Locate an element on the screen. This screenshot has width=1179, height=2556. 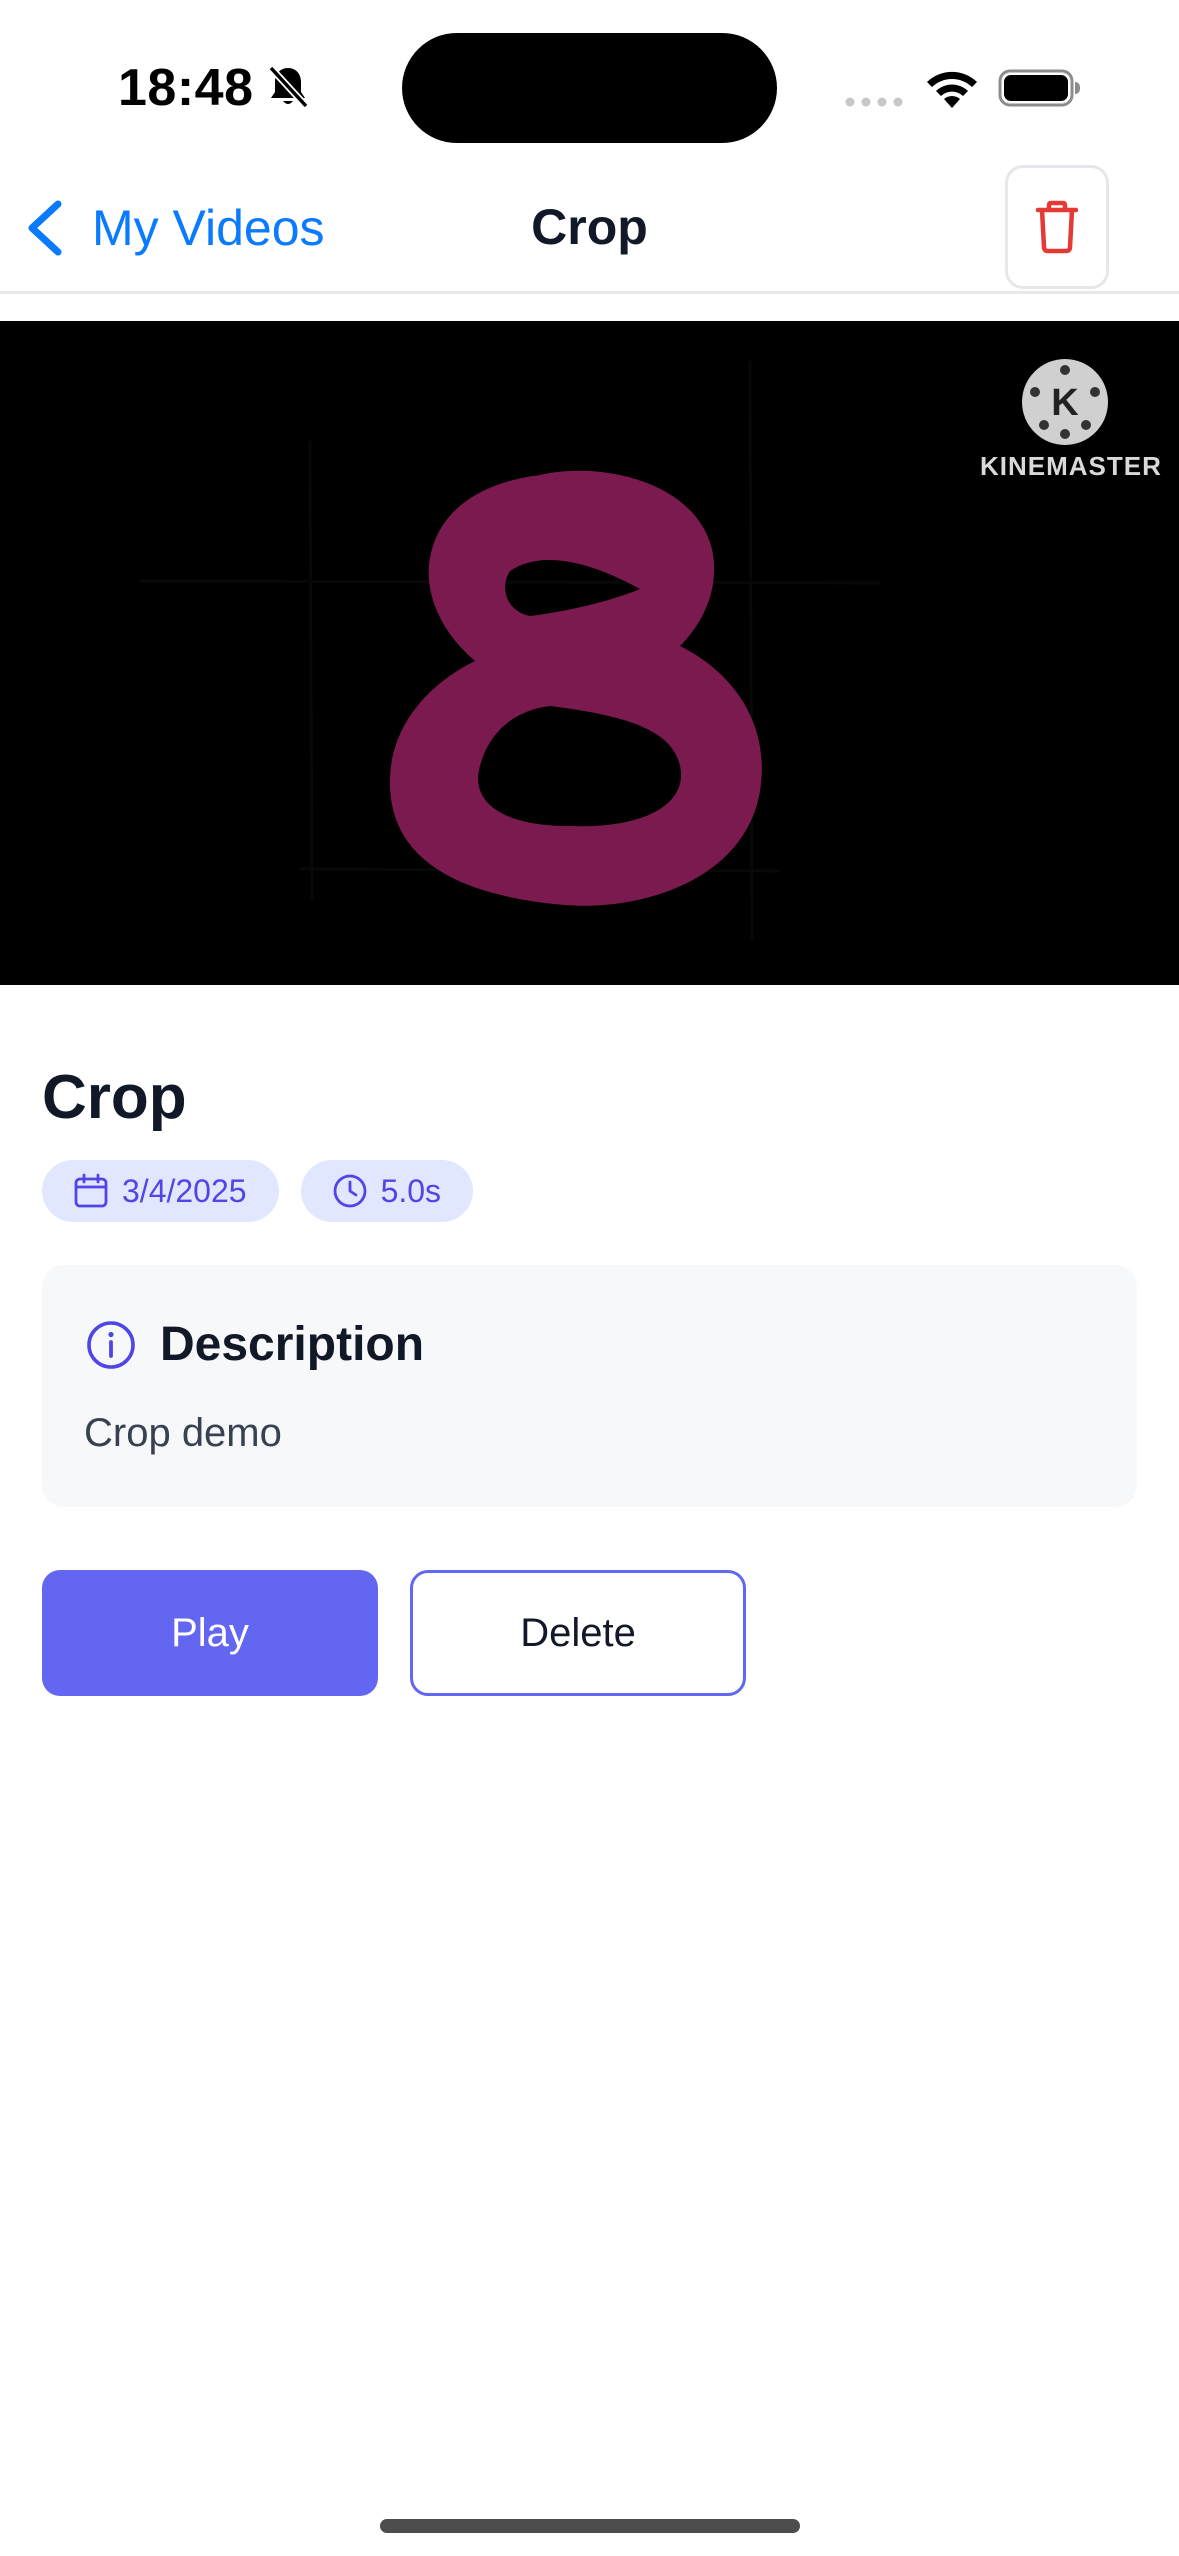
delete-button: Delete is located at coordinates (578, 1633).